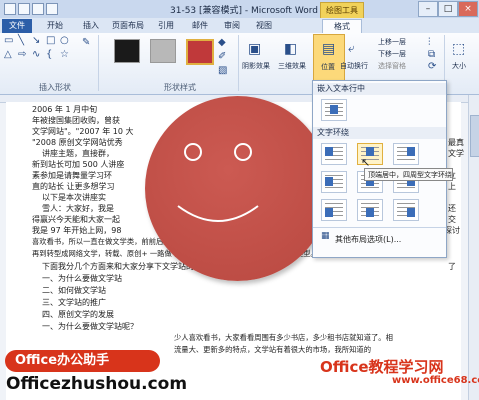  What do you see at coordinates (65, 109) in the screenshot?
I see `text-line: 2006 年 1 月中旬` at bounding box center [65, 109].